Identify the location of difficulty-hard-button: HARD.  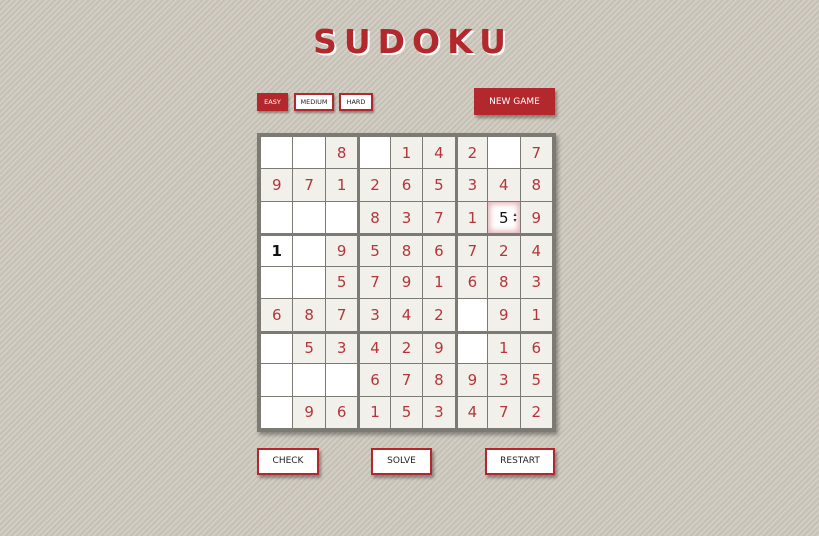
(356, 102).